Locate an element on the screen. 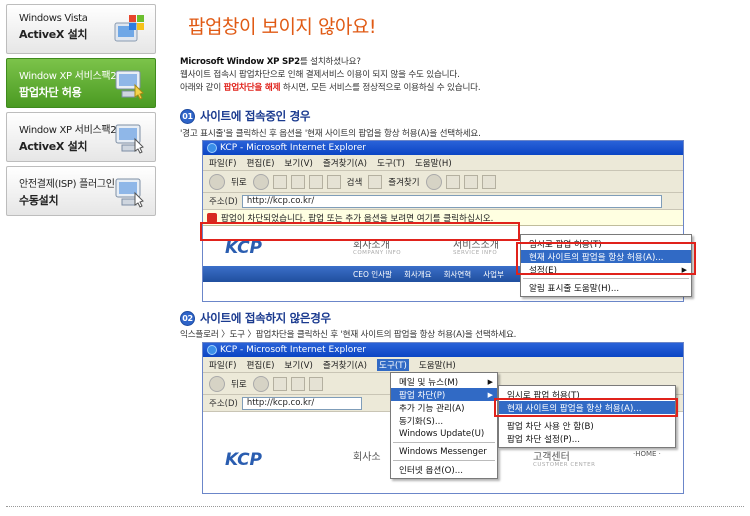 This screenshot has height=516, width=750. intro-line3-pre: 아래와 같이 is located at coordinates (202, 88).